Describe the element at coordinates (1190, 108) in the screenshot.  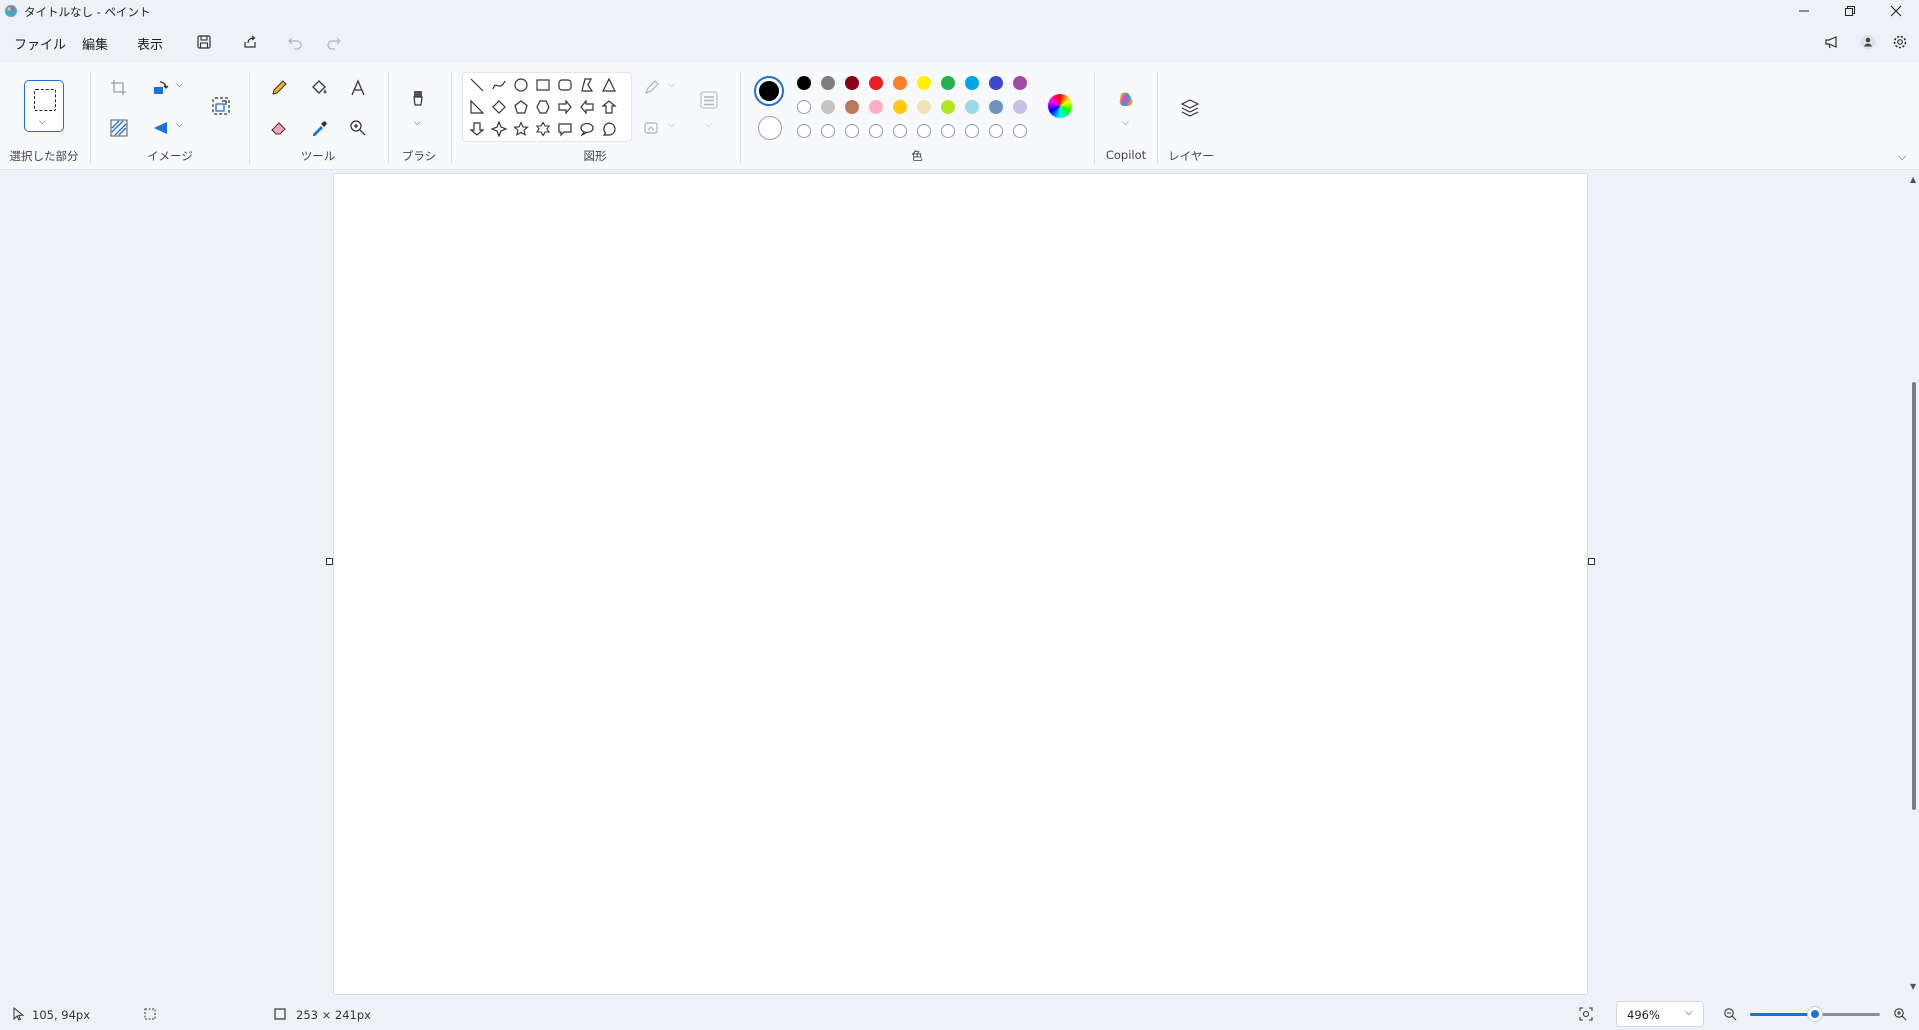
I see `layers-button` at that location.